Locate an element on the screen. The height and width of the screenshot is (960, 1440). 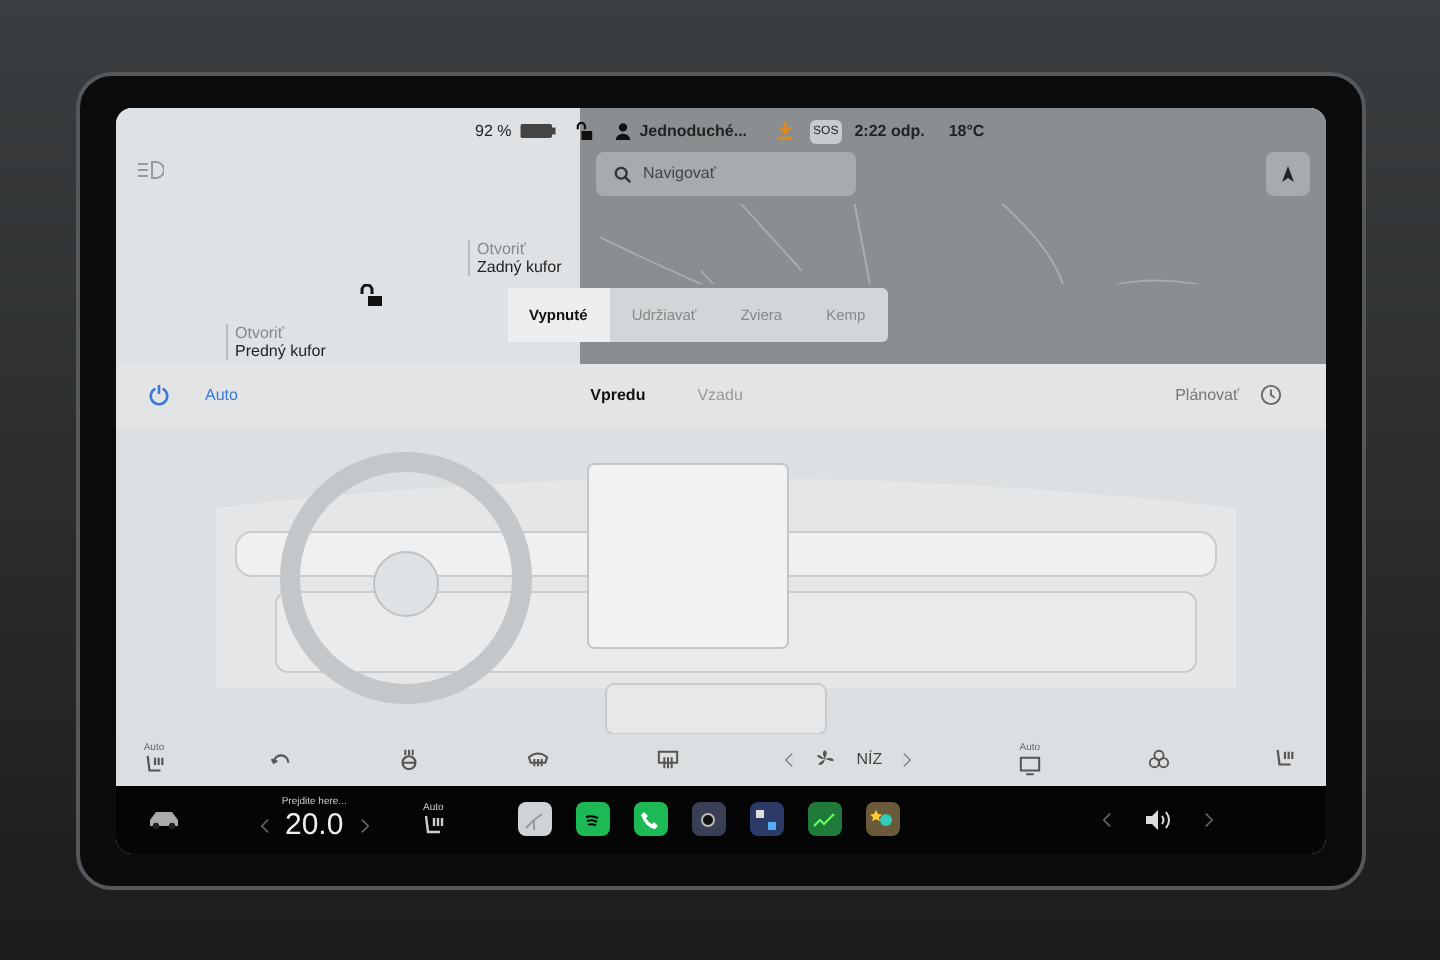
battery-percent: 92 % is located at coordinates (493, 131).